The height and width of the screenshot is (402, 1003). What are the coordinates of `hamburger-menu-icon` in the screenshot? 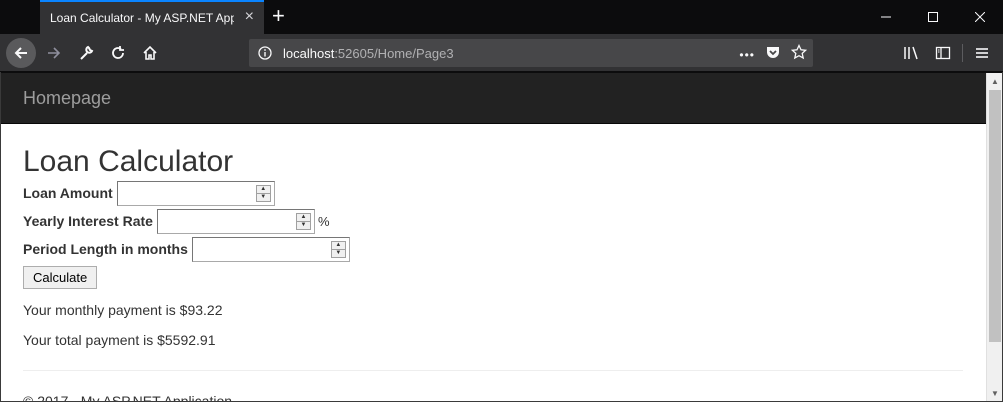 It's located at (982, 53).